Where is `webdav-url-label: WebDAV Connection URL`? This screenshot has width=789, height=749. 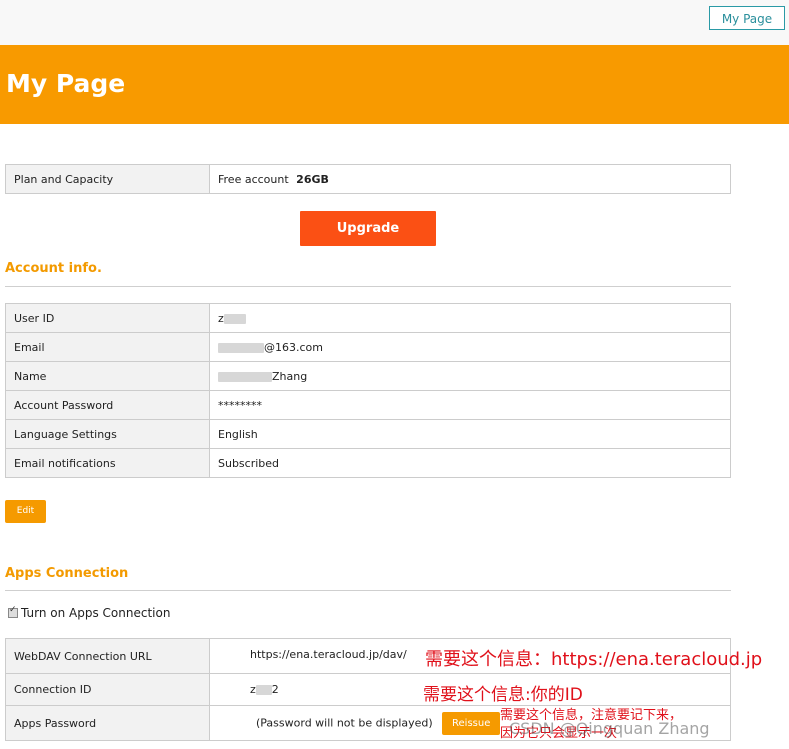 webdav-url-label: WebDAV Connection URL is located at coordinates (107, 656).